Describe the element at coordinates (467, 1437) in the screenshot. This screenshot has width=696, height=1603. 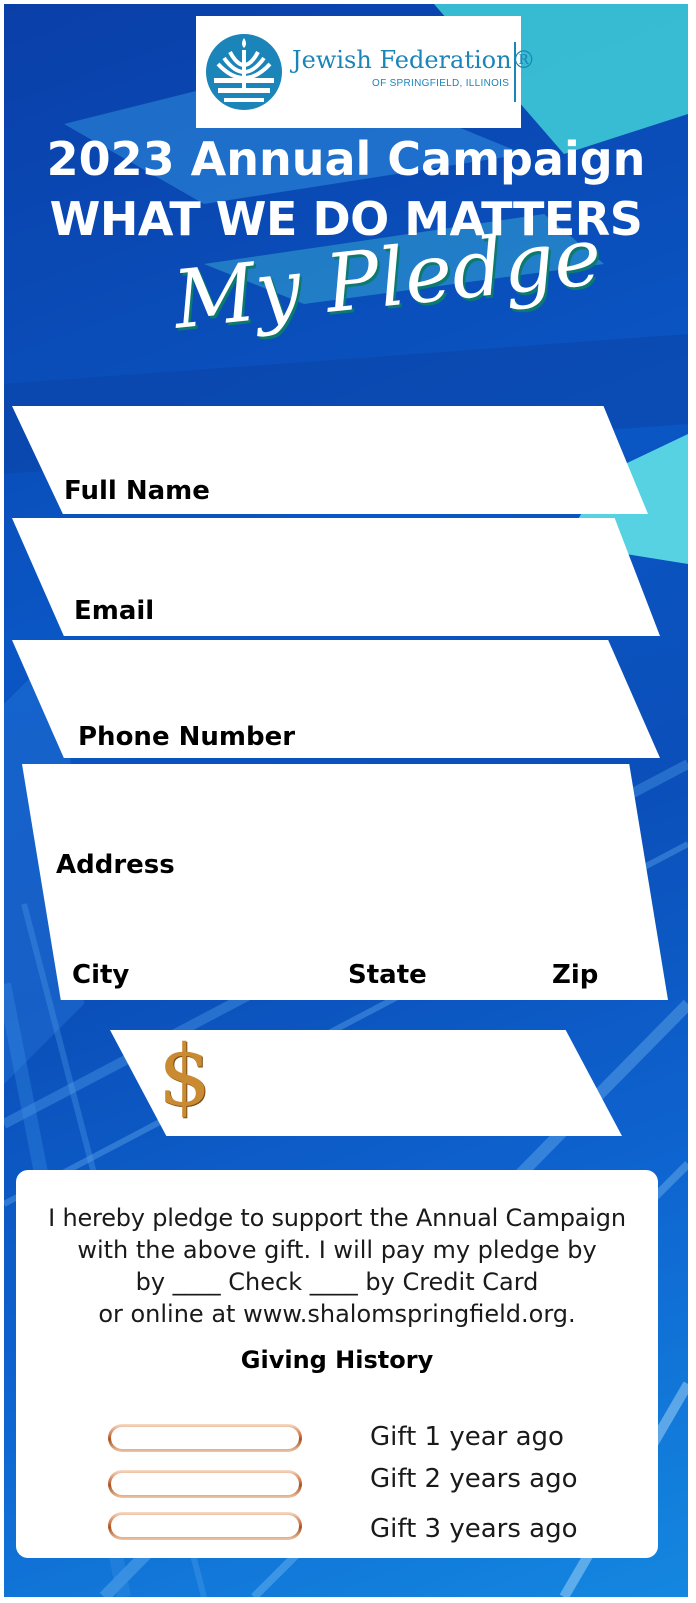
I see `gift-1-label: Gift 1 year ago` at that location.